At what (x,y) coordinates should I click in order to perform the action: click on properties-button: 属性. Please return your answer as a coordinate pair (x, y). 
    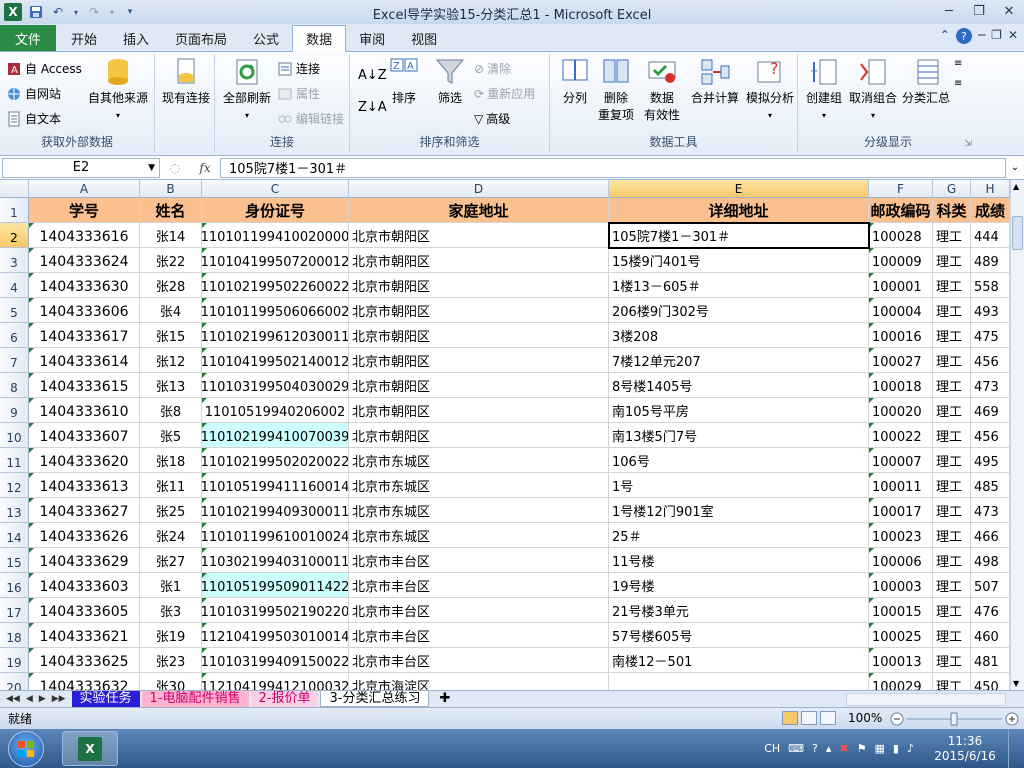
    Looking at the image, I should click on (298, 93).